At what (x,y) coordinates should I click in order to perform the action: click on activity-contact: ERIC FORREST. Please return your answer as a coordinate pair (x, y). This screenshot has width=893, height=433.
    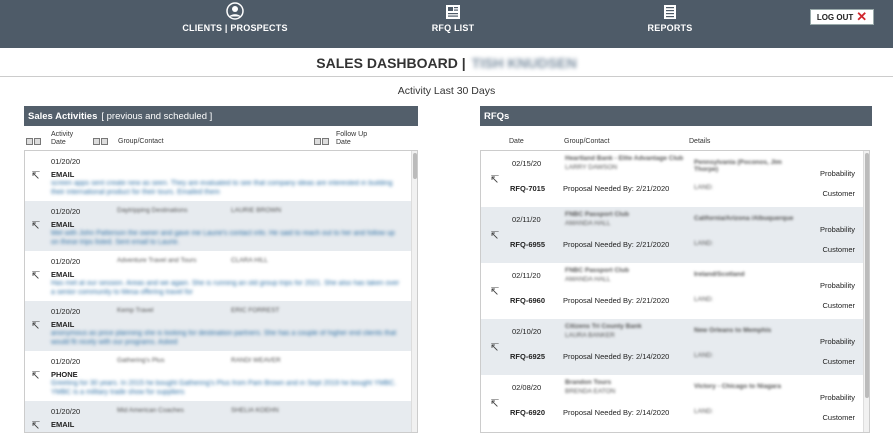
    Looking at the image, I should click on (255, 310).